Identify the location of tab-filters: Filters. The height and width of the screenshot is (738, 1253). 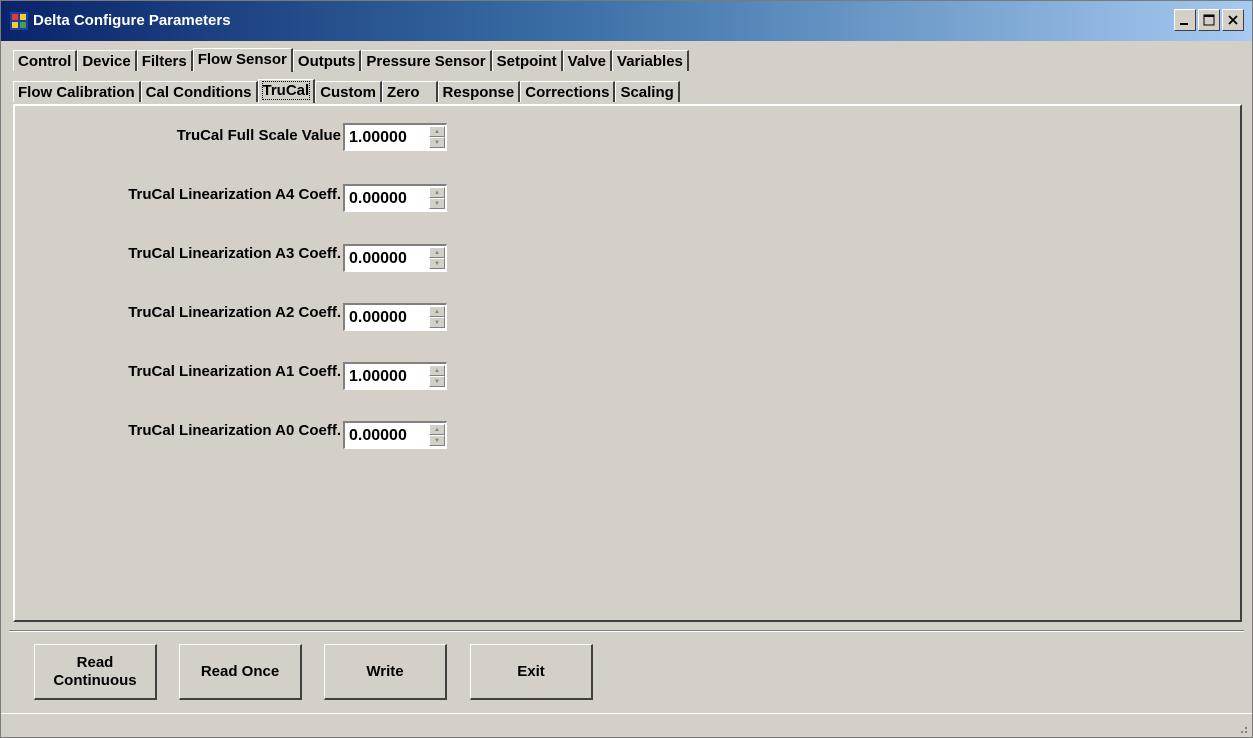
(164, 60).